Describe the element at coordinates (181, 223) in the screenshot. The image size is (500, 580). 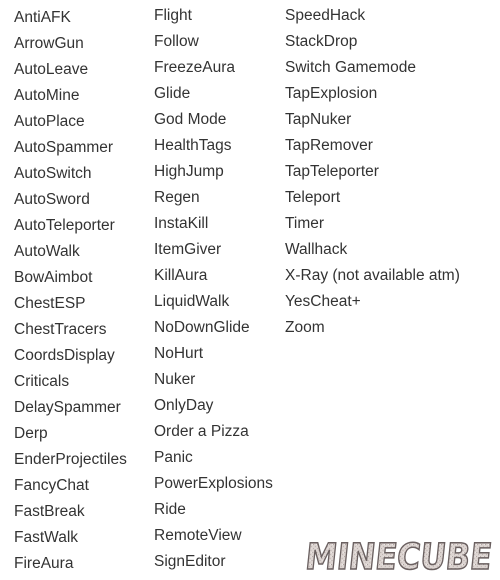
I see `hack-list-item: InstaKill` at that location.